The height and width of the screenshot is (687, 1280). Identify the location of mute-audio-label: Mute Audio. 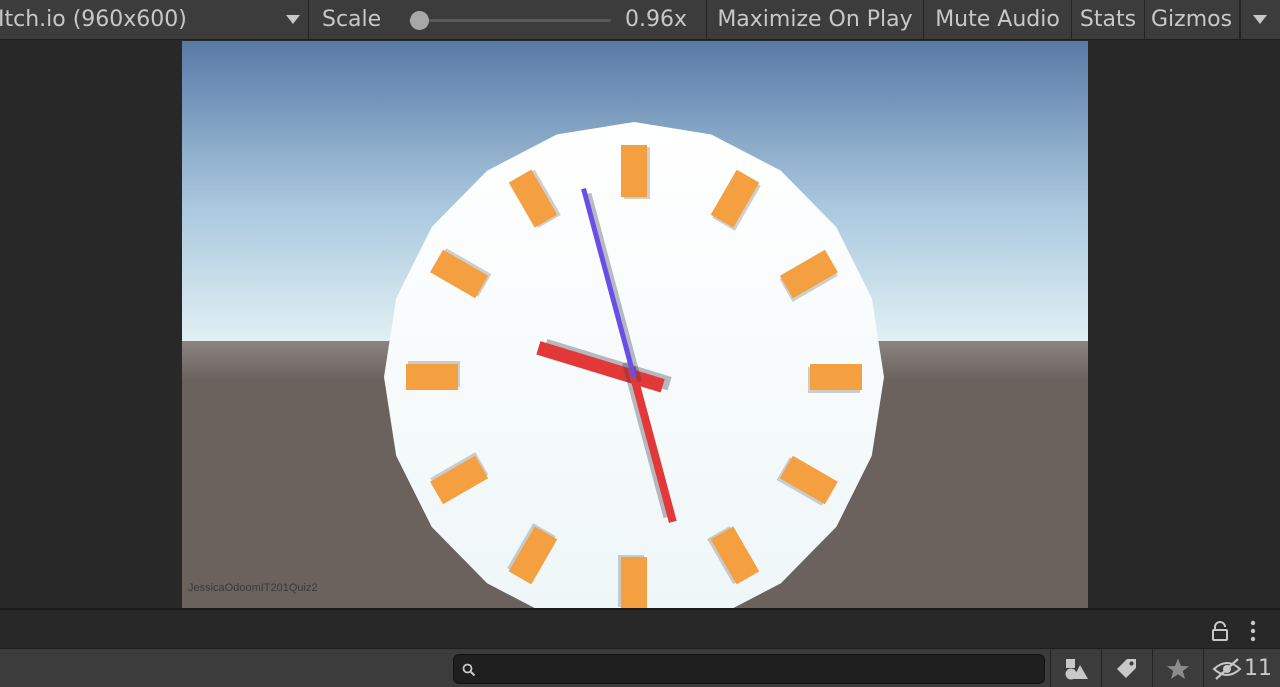
(997, 19).